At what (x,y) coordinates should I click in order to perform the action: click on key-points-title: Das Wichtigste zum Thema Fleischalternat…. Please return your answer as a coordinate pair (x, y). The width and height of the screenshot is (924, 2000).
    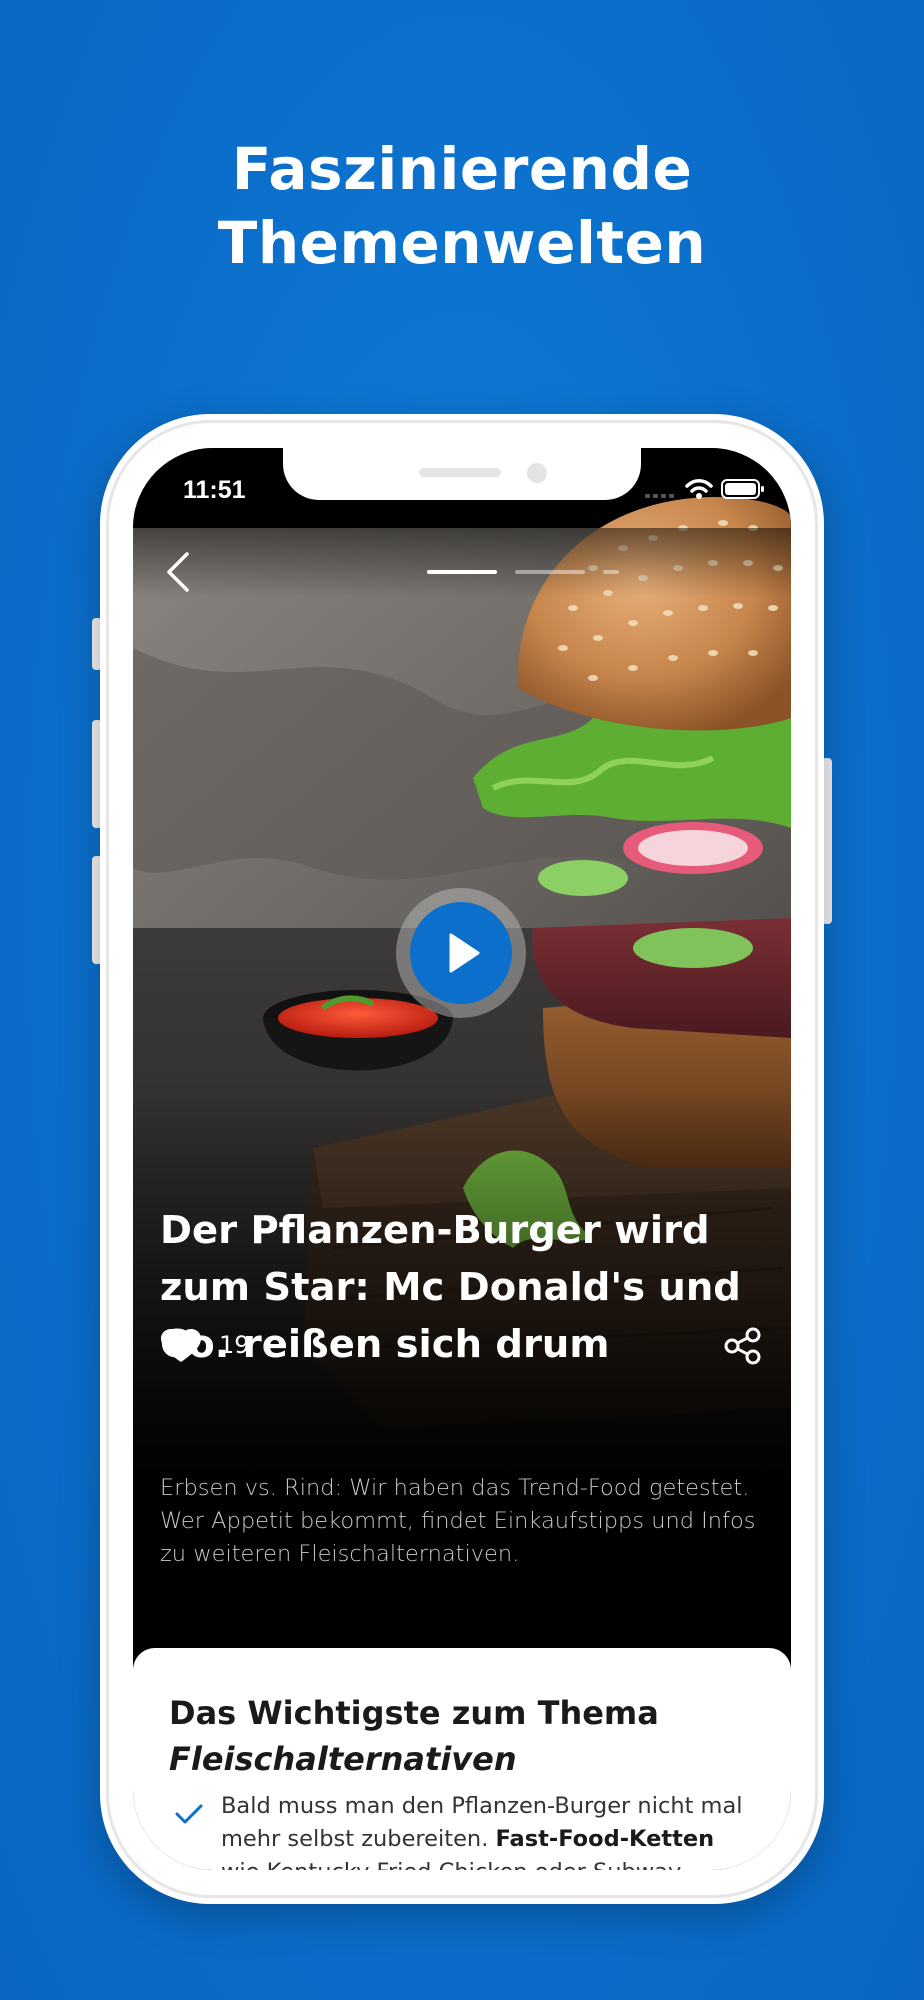
    Looking at the image, I should click on (469, 1736).